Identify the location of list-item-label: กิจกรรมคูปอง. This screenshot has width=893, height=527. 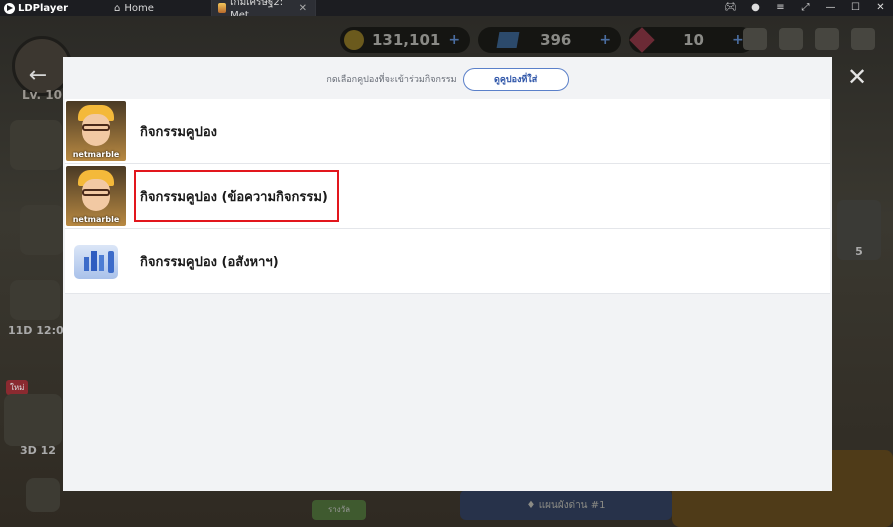
(178, 132).